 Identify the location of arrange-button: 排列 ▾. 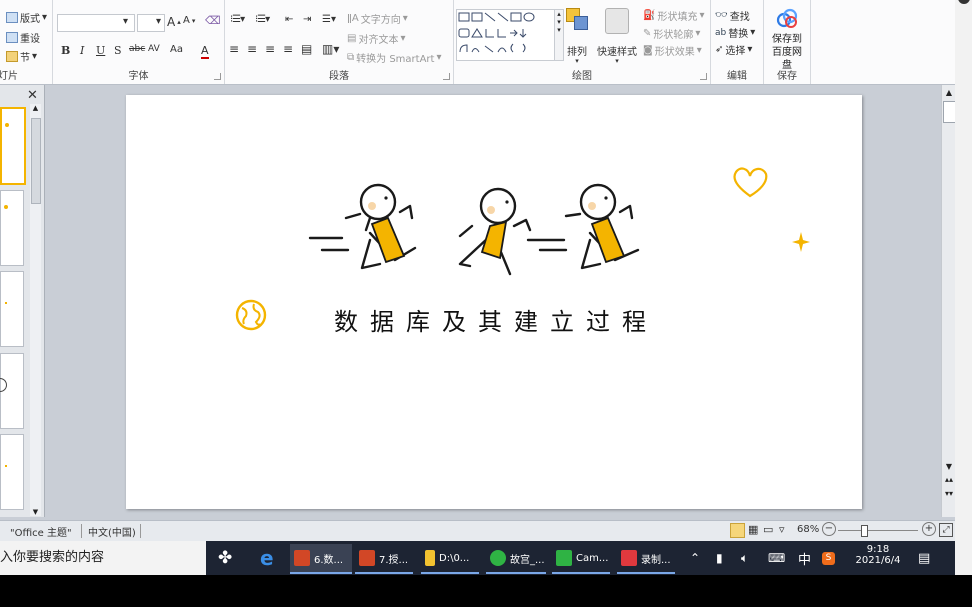
(577, 36).